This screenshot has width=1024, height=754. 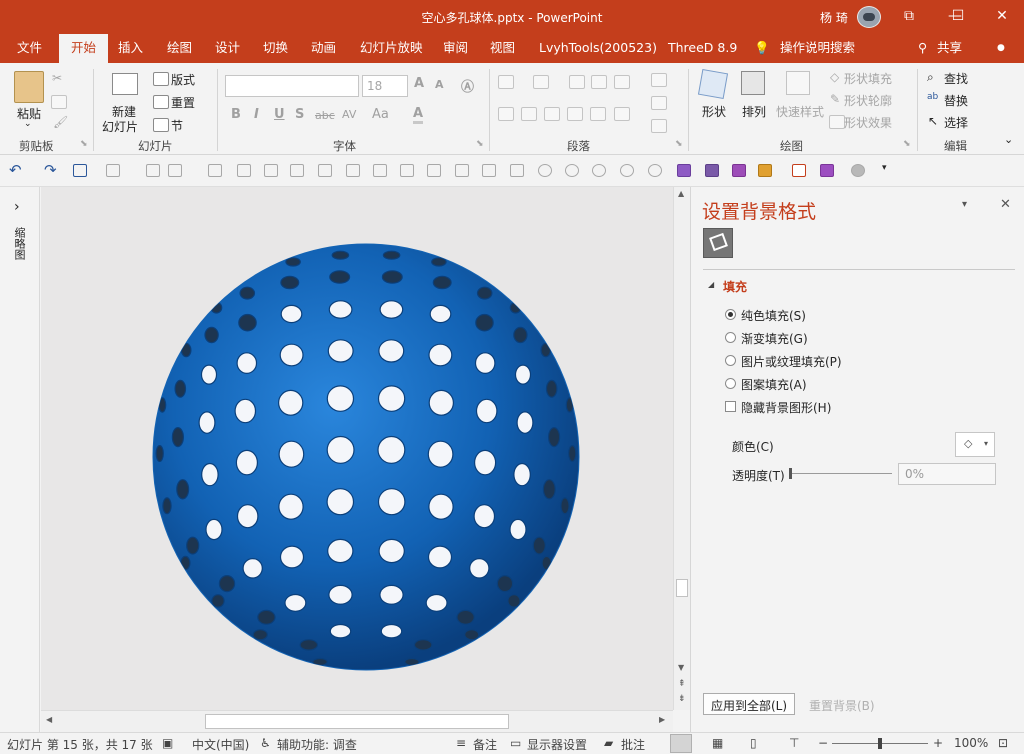 What do you see at coordinates (730, 337) in the screenshot?
I see `gradient-fill-radio` at bounding box center [730, 337].